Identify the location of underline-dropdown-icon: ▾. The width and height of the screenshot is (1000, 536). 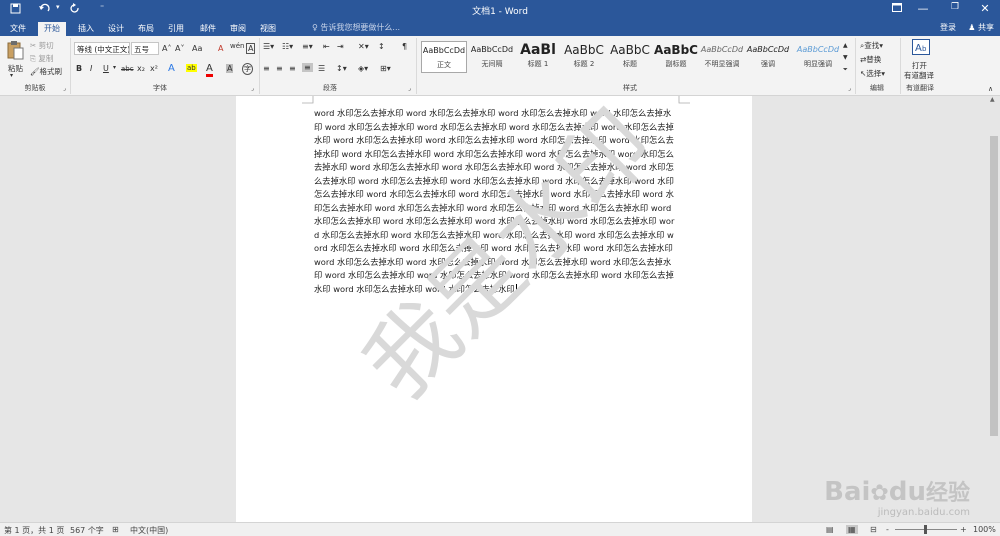
(114, 67).